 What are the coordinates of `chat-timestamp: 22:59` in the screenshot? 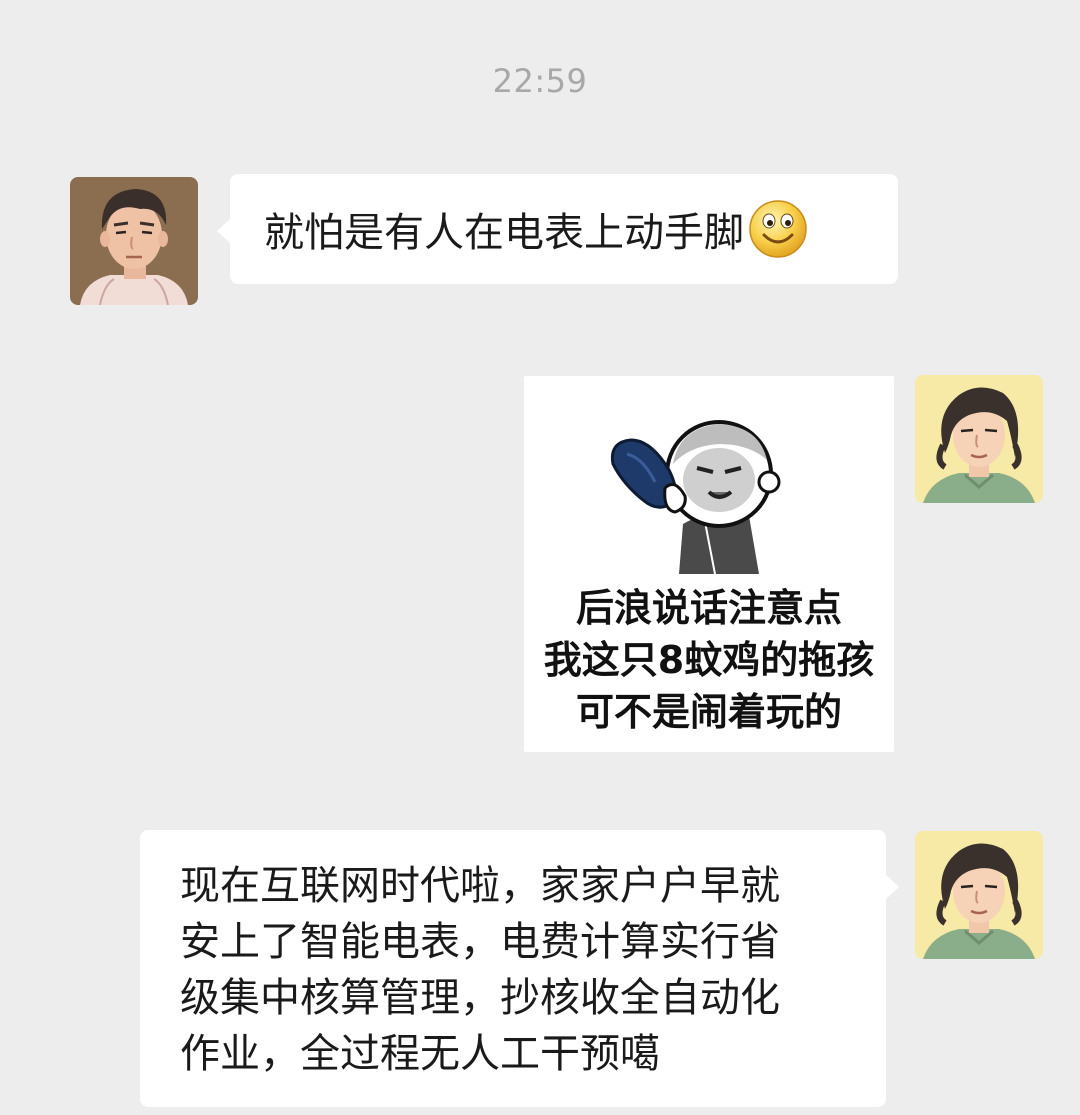 It's located at (540, 81).